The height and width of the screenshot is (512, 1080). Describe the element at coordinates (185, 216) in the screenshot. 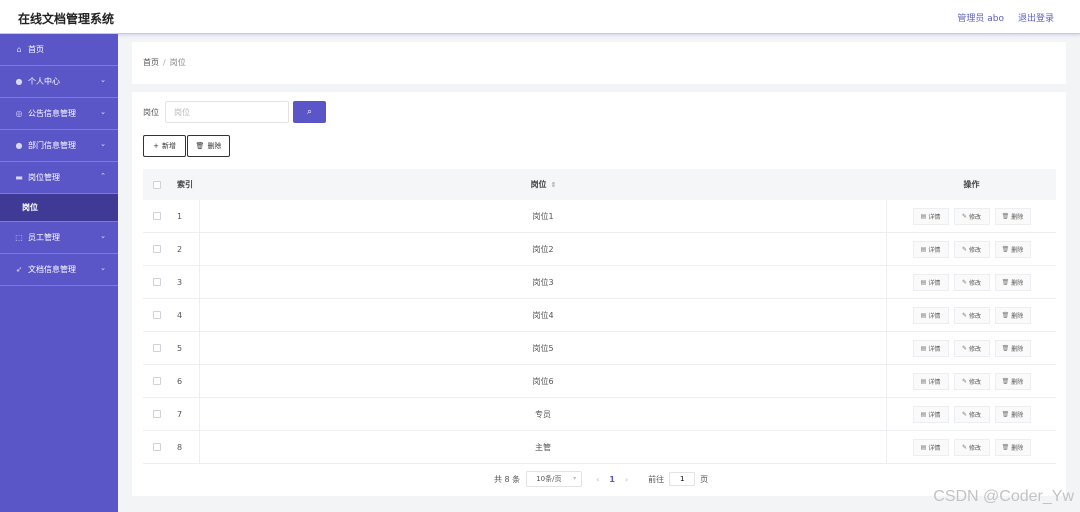

I see `row-index: 1` at that location.